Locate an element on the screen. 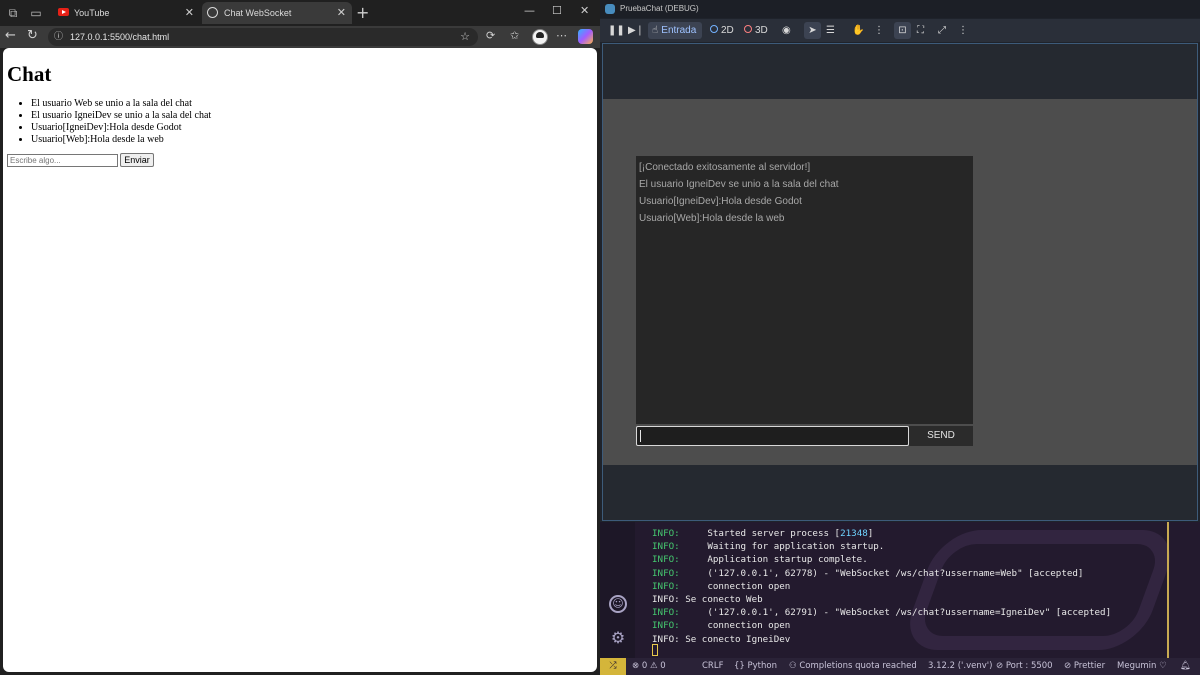 Image resolution: width=1200 pixels, height=675 pixels. remote-icon: ⤮ is located at coordinates (613, 666).